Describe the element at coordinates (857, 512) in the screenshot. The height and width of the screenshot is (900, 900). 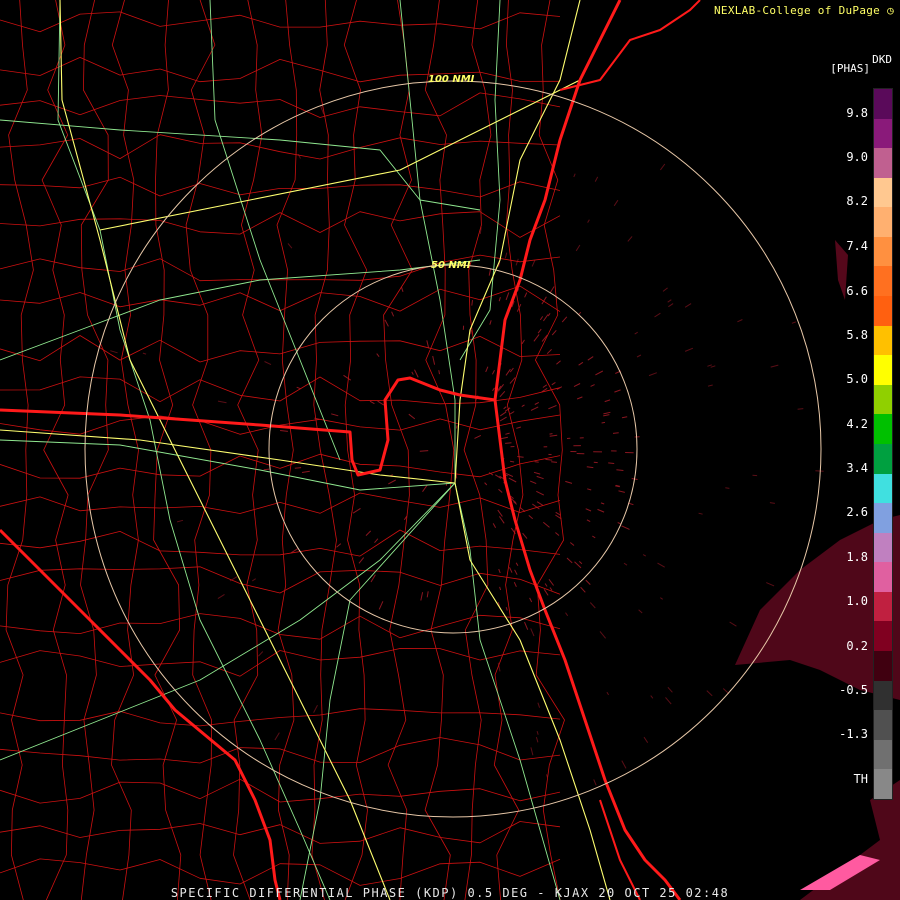
I see `color-scale-label: 2.6` at that location.